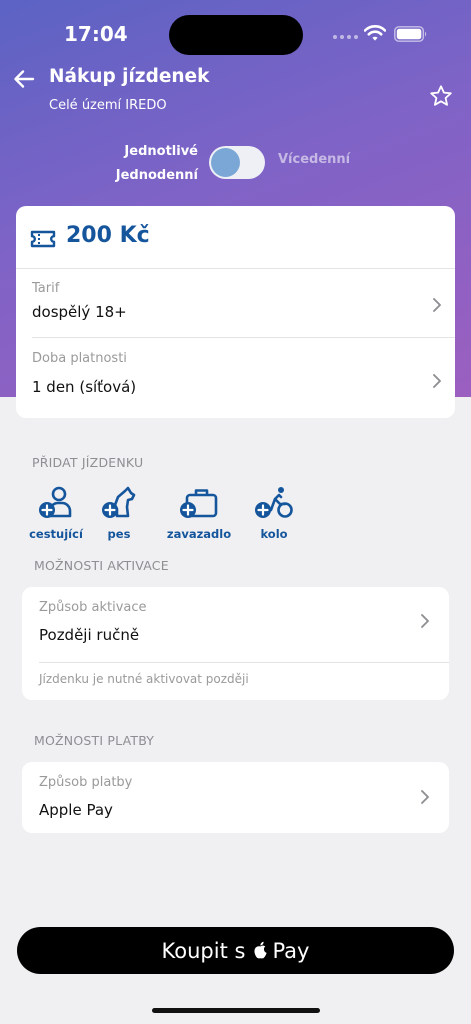  What do you see at coordinates (119, 534) in the screenshot?
I see `add-dog-label: pes` at bounding box center [119, 534].